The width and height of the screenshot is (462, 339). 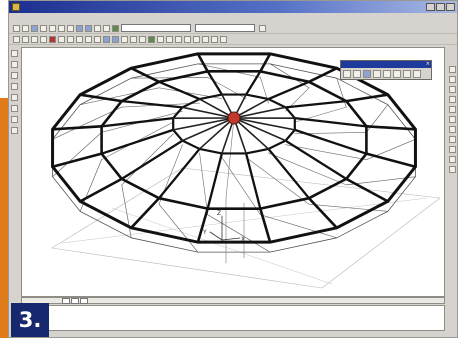 What do you see at coordinates (43, 39) in the screenshot?
I see `arc-icon` at bounding box center [43, 39].